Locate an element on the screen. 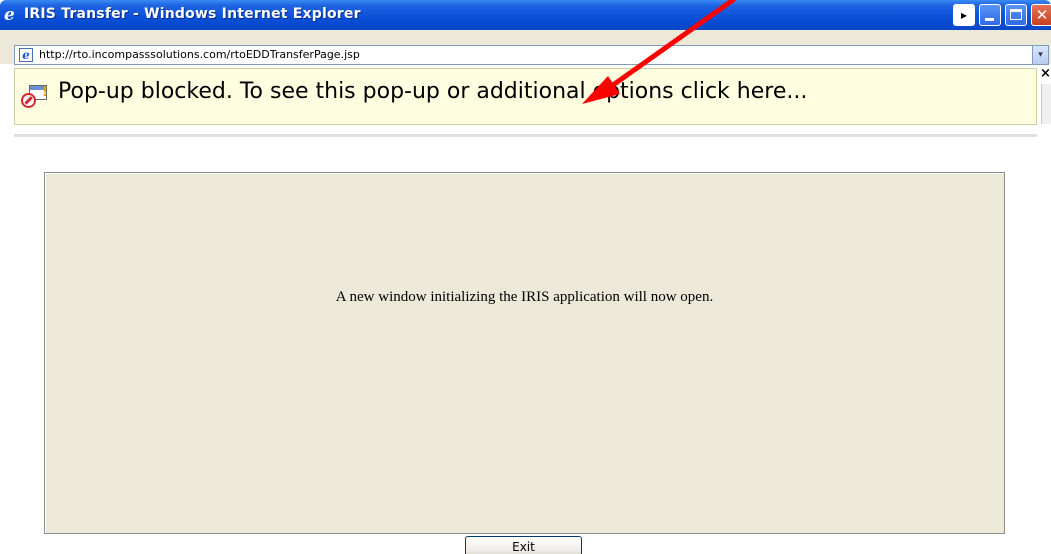 This screenshot has height=554, width=1051. maximize-button is located at coordinates (1016, 15).